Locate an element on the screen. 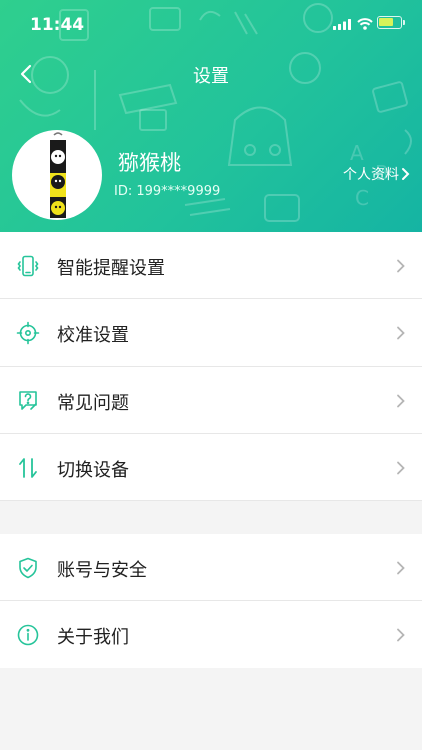  menu-item-about-us: 关于我们 is located at coordinates (211, 634).